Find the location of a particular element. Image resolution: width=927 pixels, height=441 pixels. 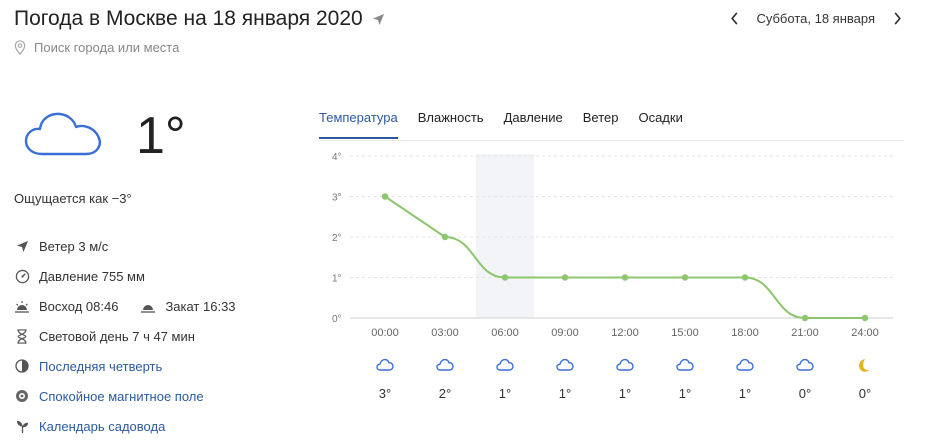

hourglass-icon is located at coordinates (22, 336).